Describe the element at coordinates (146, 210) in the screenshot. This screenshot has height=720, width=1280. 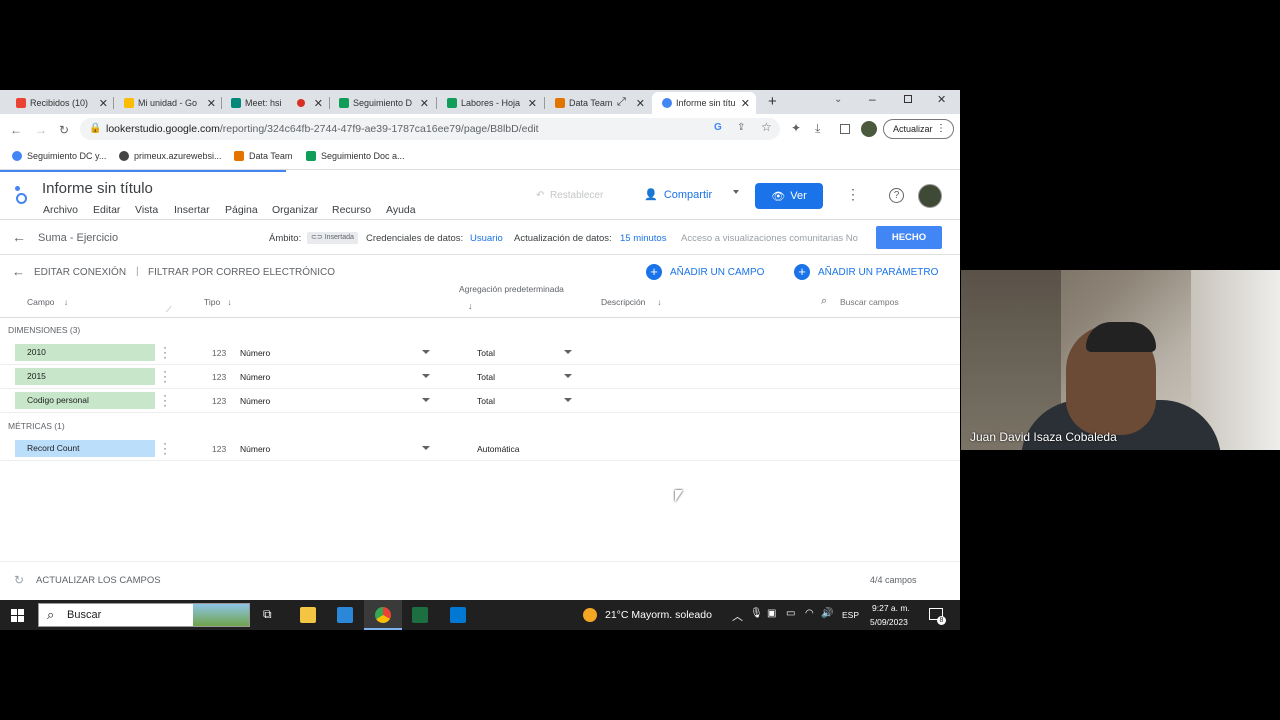
I see `menu-vista: Vista` at that location.